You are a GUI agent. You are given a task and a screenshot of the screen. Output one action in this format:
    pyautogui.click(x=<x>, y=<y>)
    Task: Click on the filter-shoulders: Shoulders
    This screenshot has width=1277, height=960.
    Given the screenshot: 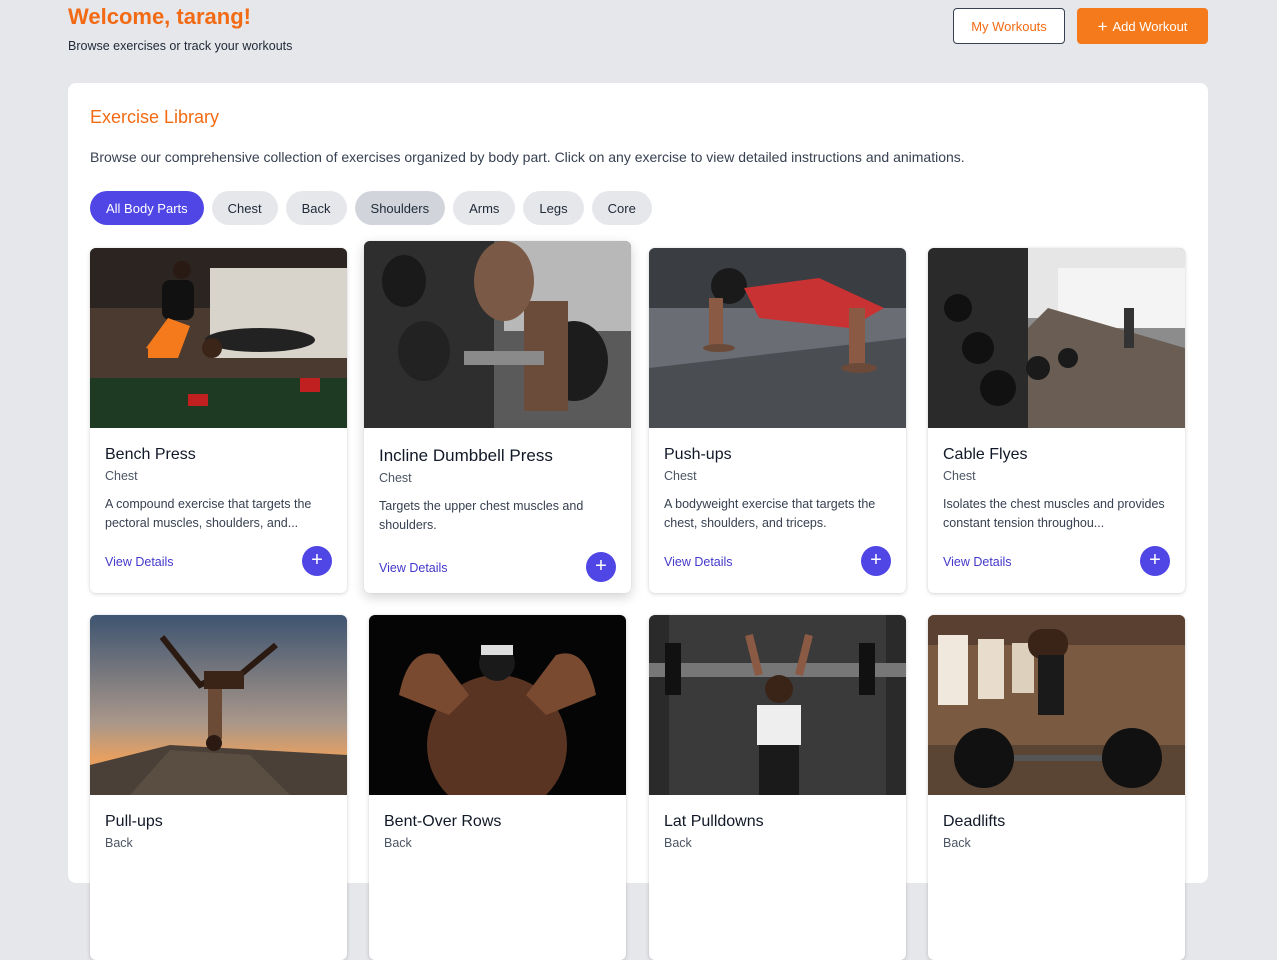 What is the action you would take?
    pyautogui.click(x=400, y=208)
    